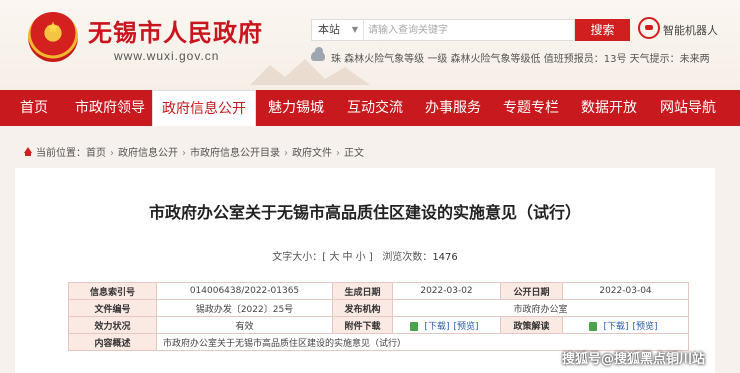 The height and width of the screenshot is (373, 740). What do you see at coordinates (531, 108) in the screenshot?
I see `nav-item-topics: 专题专栏` at bounding box center [531, 108].